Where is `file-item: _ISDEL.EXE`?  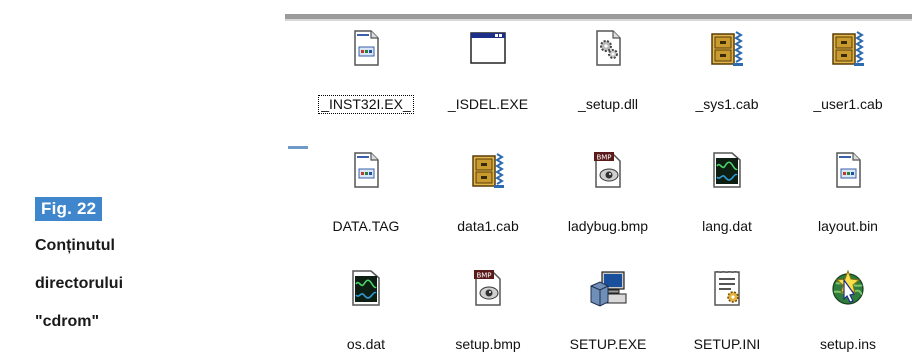 file-item: _ISDEL.EXE is located at coordinates (488, 71).